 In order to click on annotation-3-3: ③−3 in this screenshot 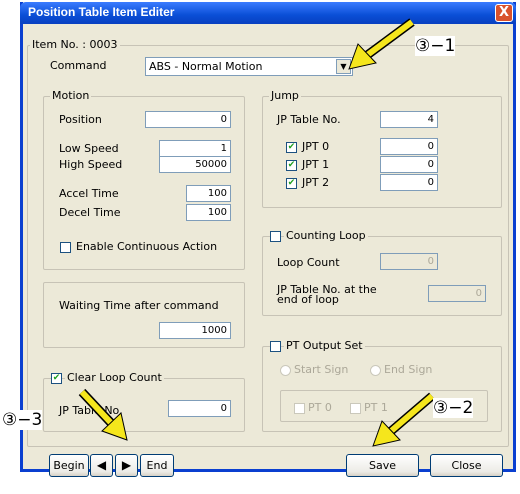, I will do `click(22, 420)`.